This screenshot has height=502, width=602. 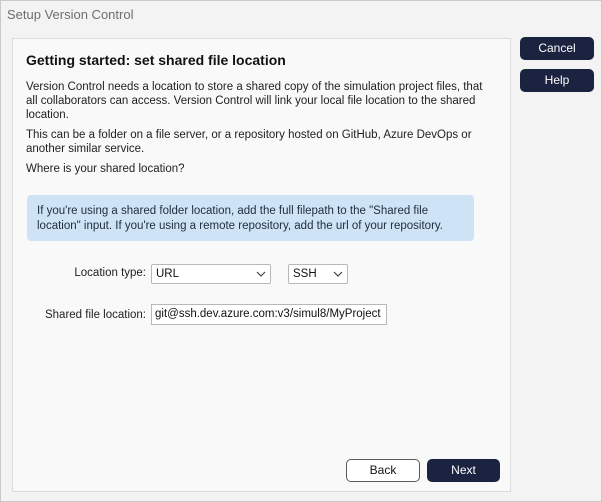 I want to click on location-type-select: URL, so click(x=211, y=274).